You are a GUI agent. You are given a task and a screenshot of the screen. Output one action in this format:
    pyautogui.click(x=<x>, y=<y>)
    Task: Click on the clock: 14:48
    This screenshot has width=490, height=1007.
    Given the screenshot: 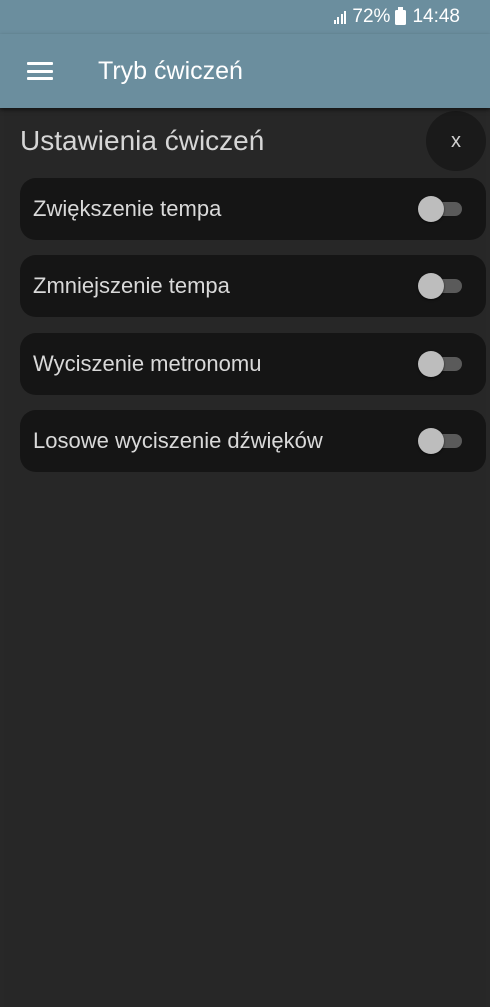 What is the action you would take?
    pyautogui.click(x=436, y=16)
    